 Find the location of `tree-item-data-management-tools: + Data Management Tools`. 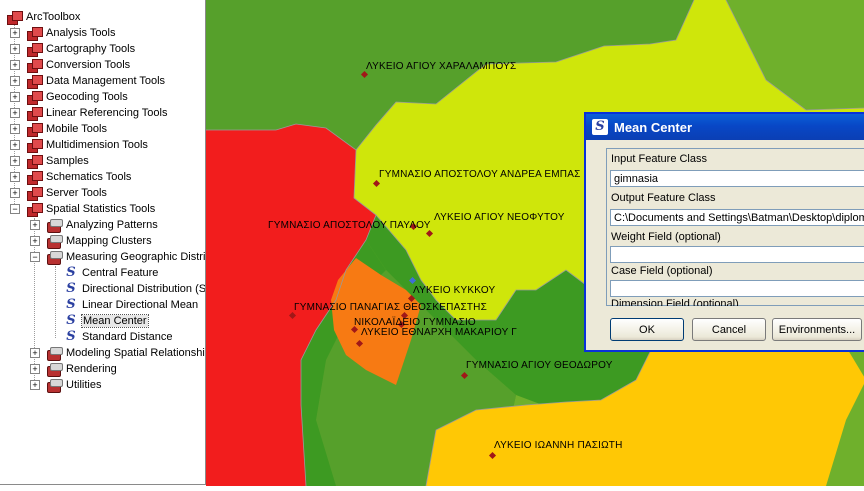

tree-item-data-management-tools: + Data Management Tools is located at coordinates (87, 81).